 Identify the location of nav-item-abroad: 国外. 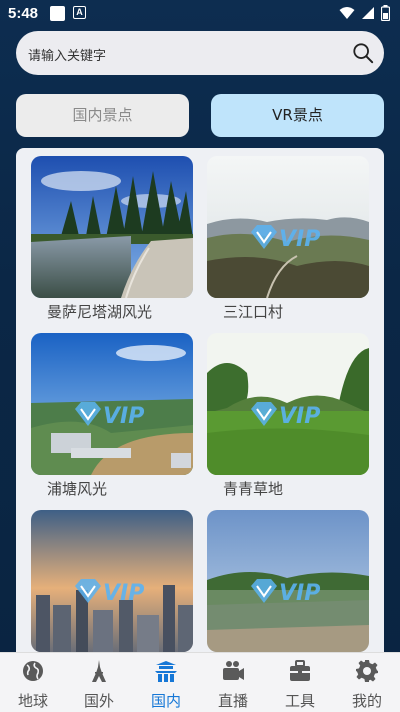
(99, 682).